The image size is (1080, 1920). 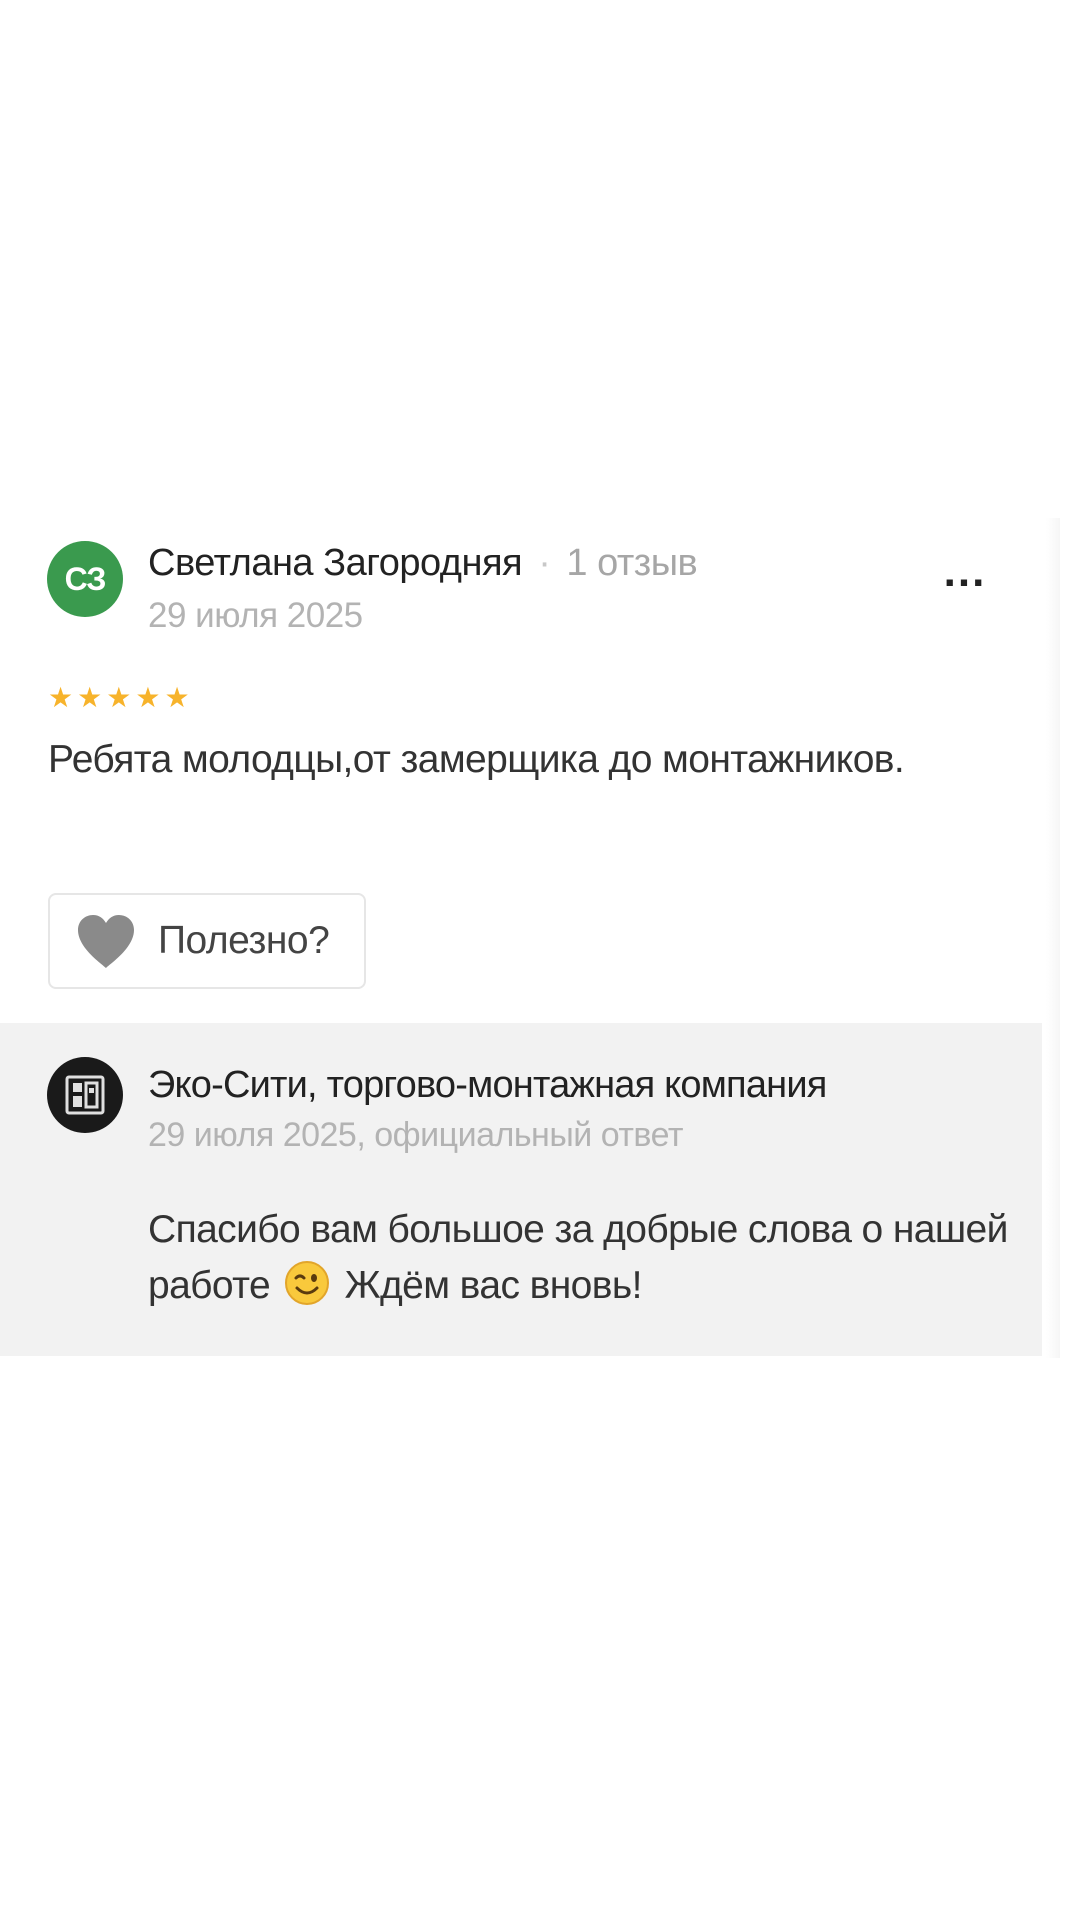 What do you see at coordinates (255, 615) in the screenshot?
I see `review-date: 29 июля 2025` at bounding box center [255, 615].